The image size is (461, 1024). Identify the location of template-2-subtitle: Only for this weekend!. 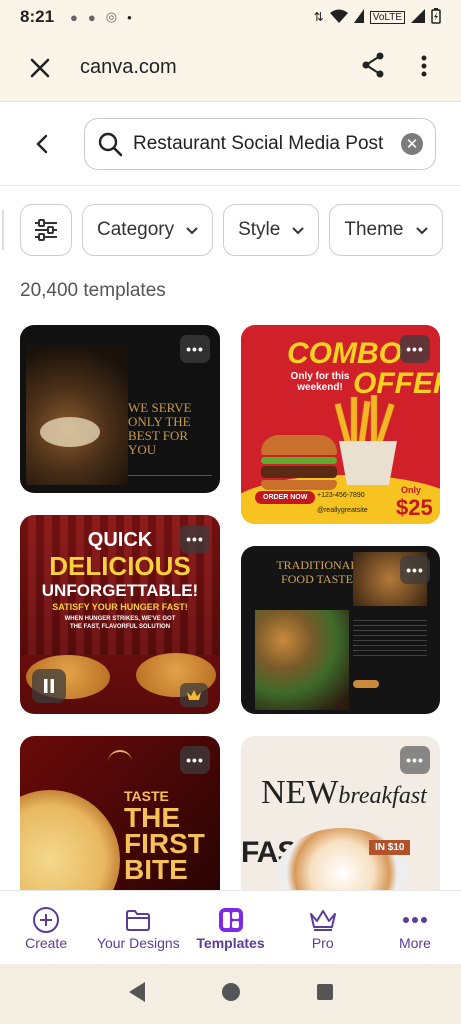
(320, 382).